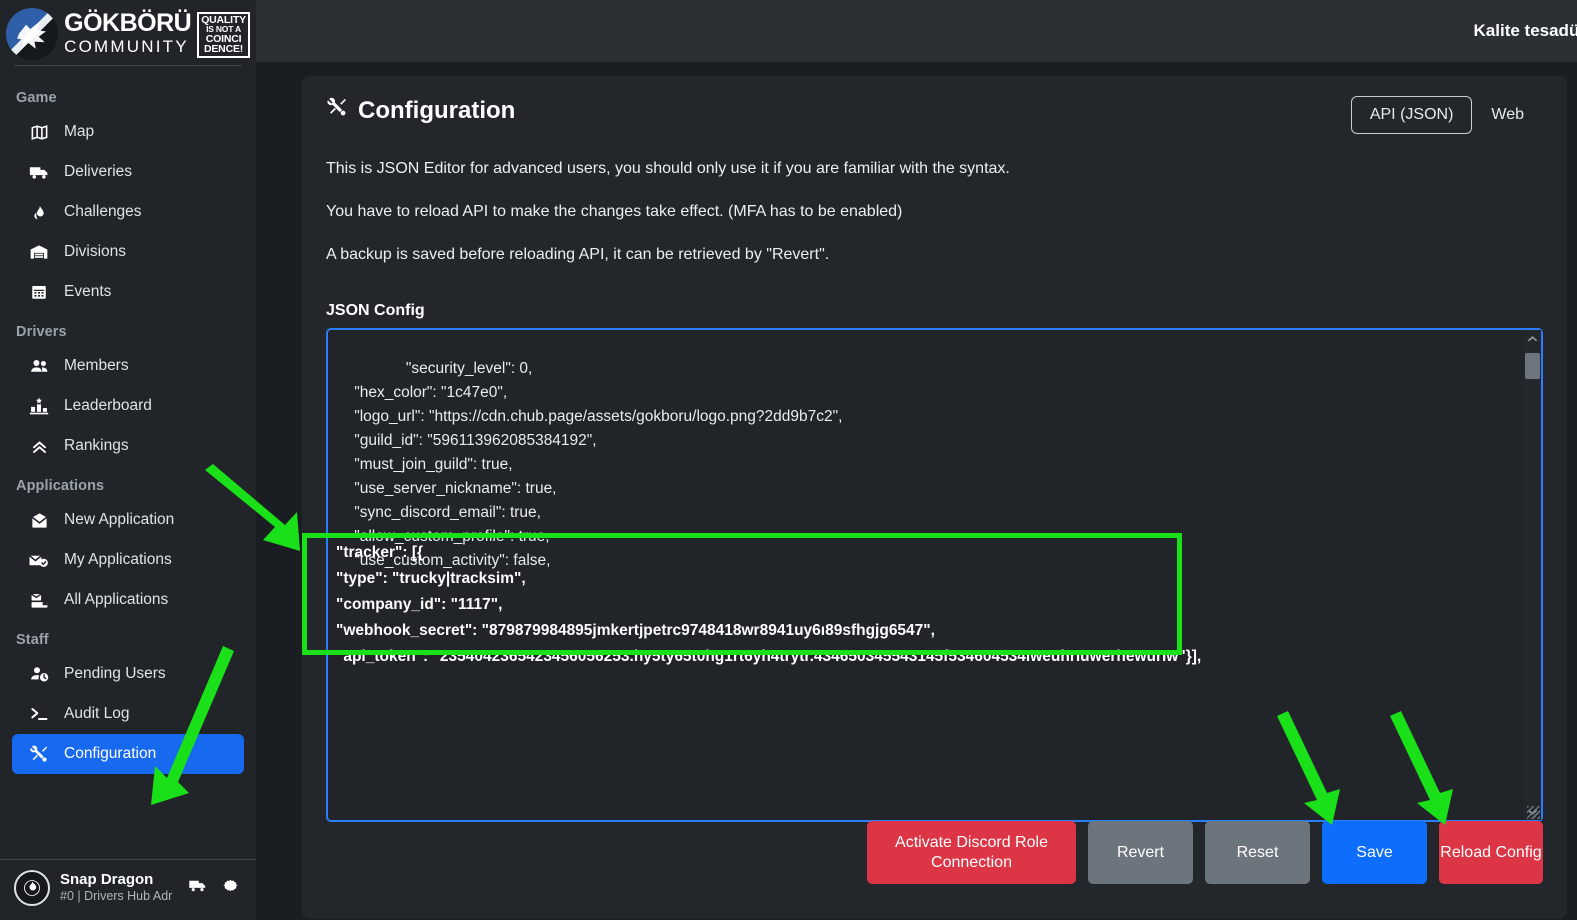 The width and height of the screenshot is (1577, 920). I want to click on editor-scrollbar, so click(1532, 575).